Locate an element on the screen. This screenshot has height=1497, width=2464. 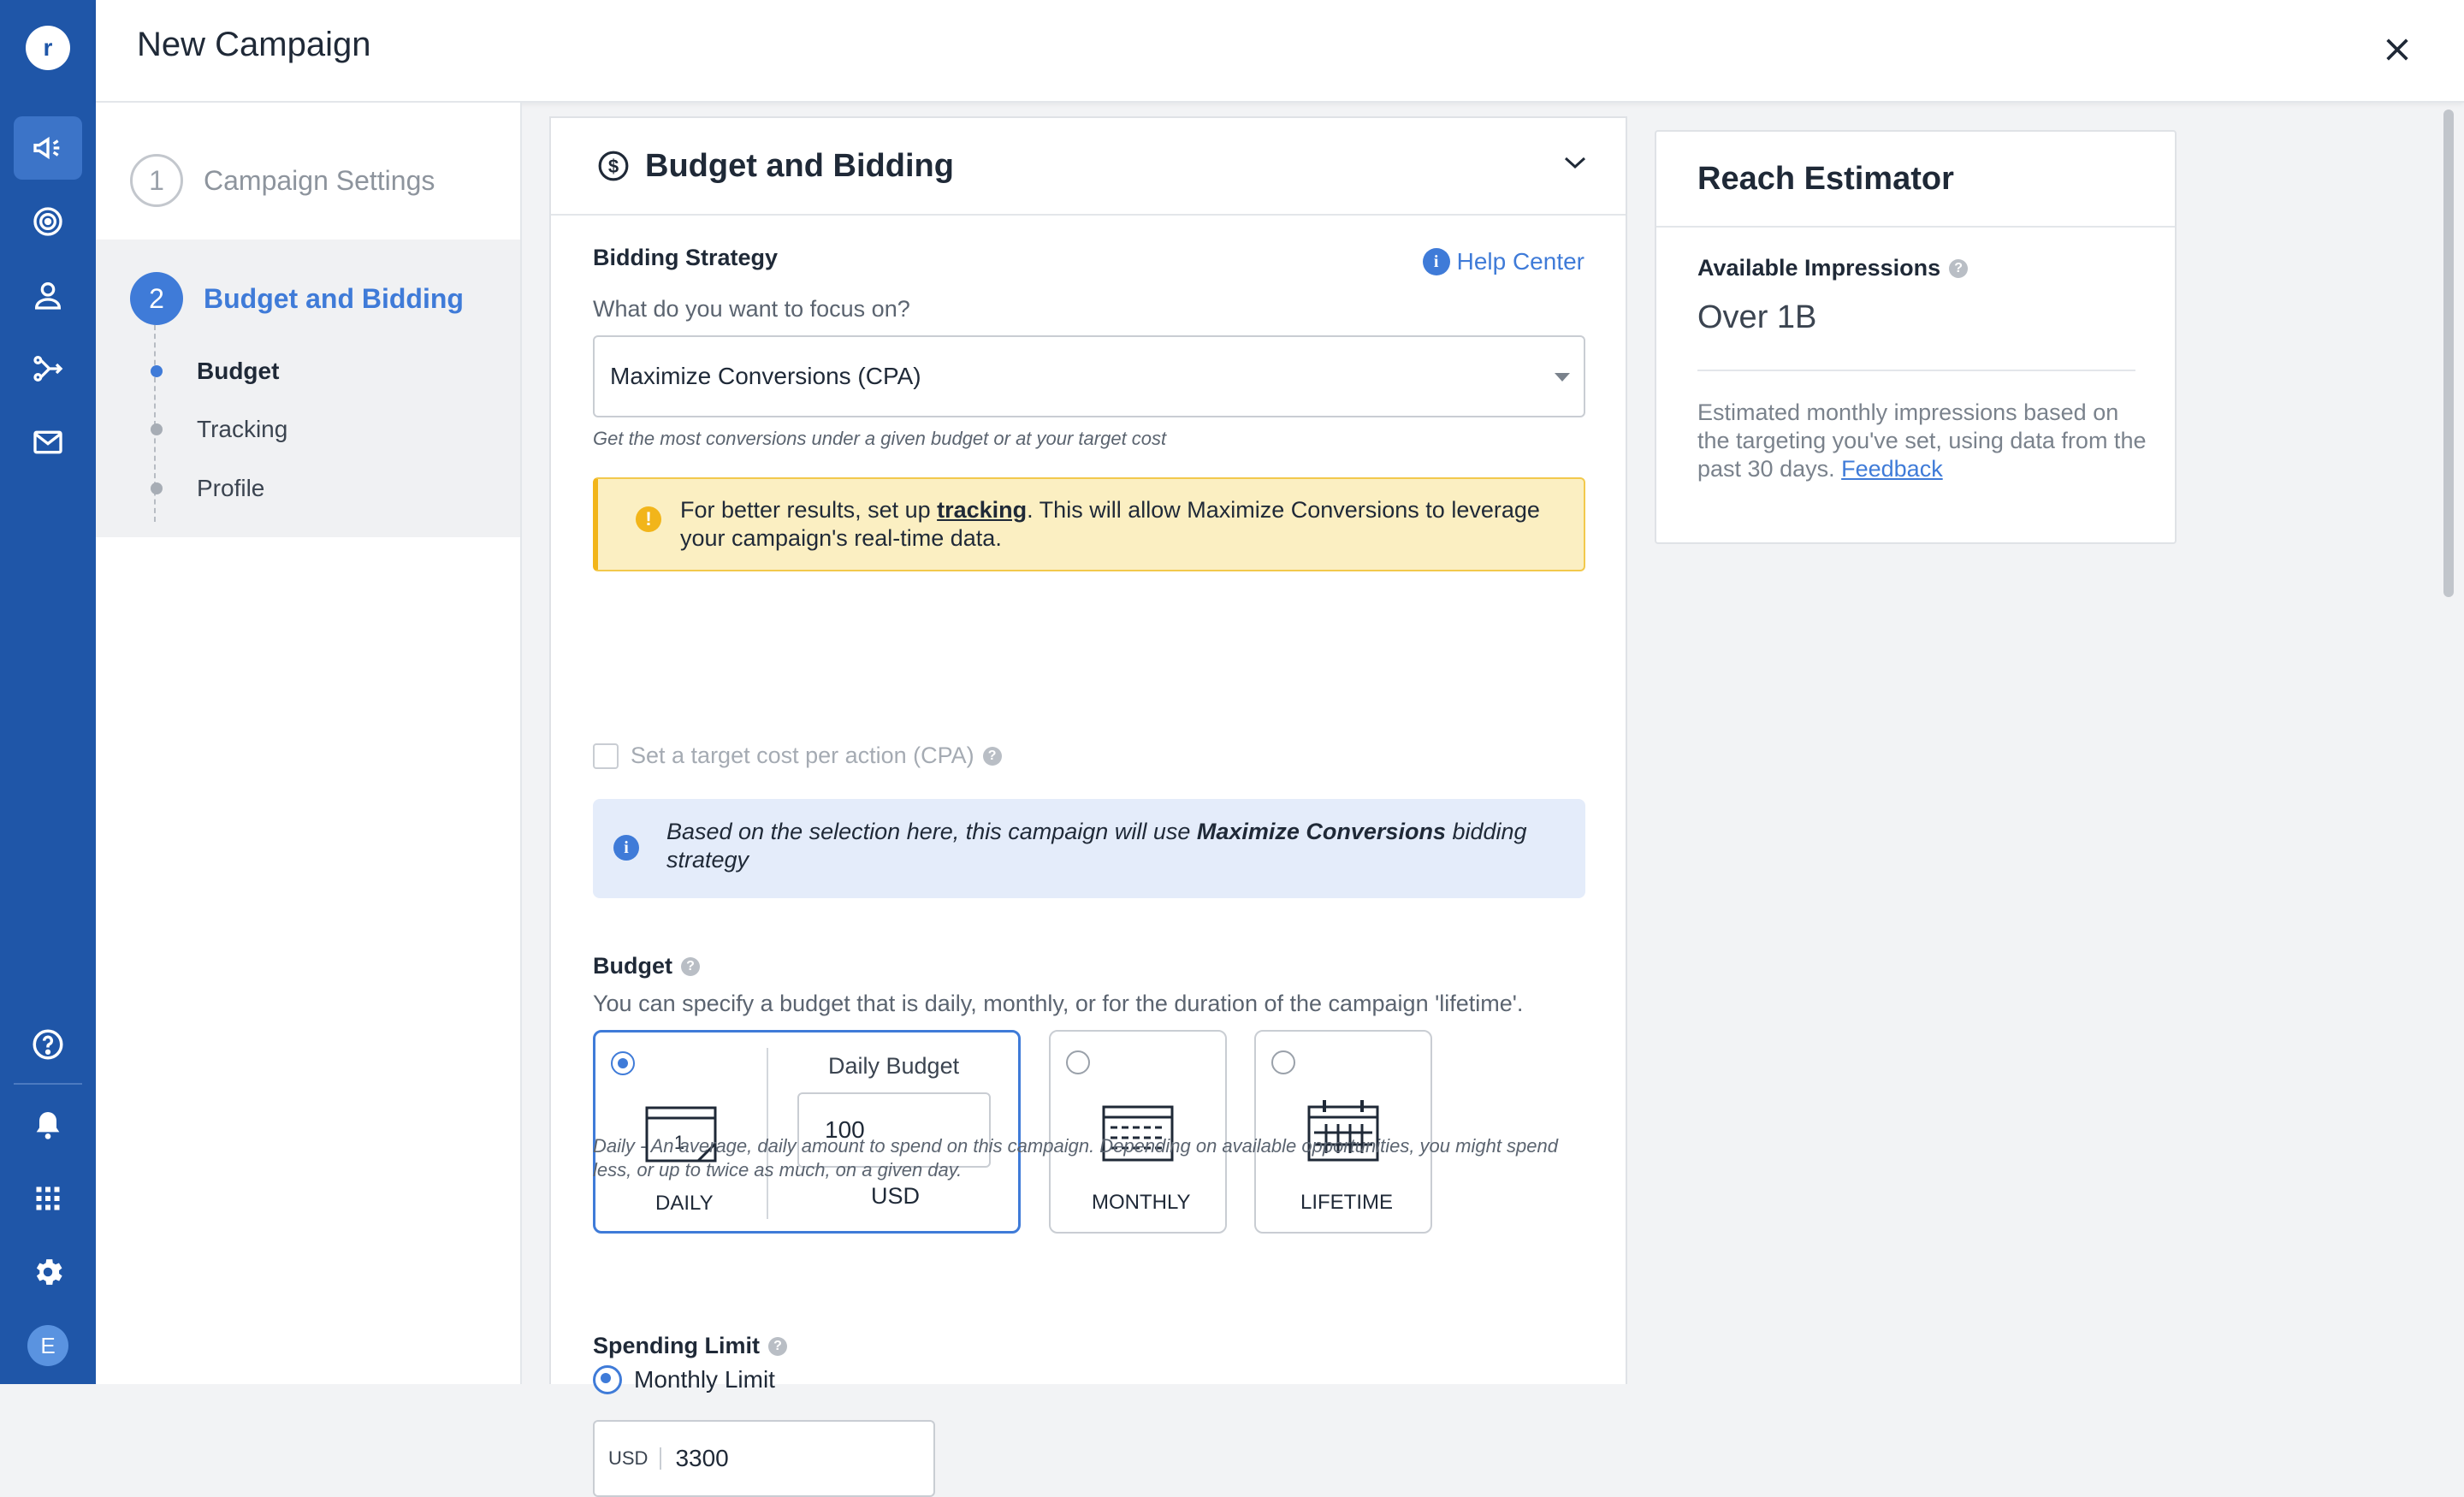
monthly-limit-radio is located at coordinates (607, 1379).